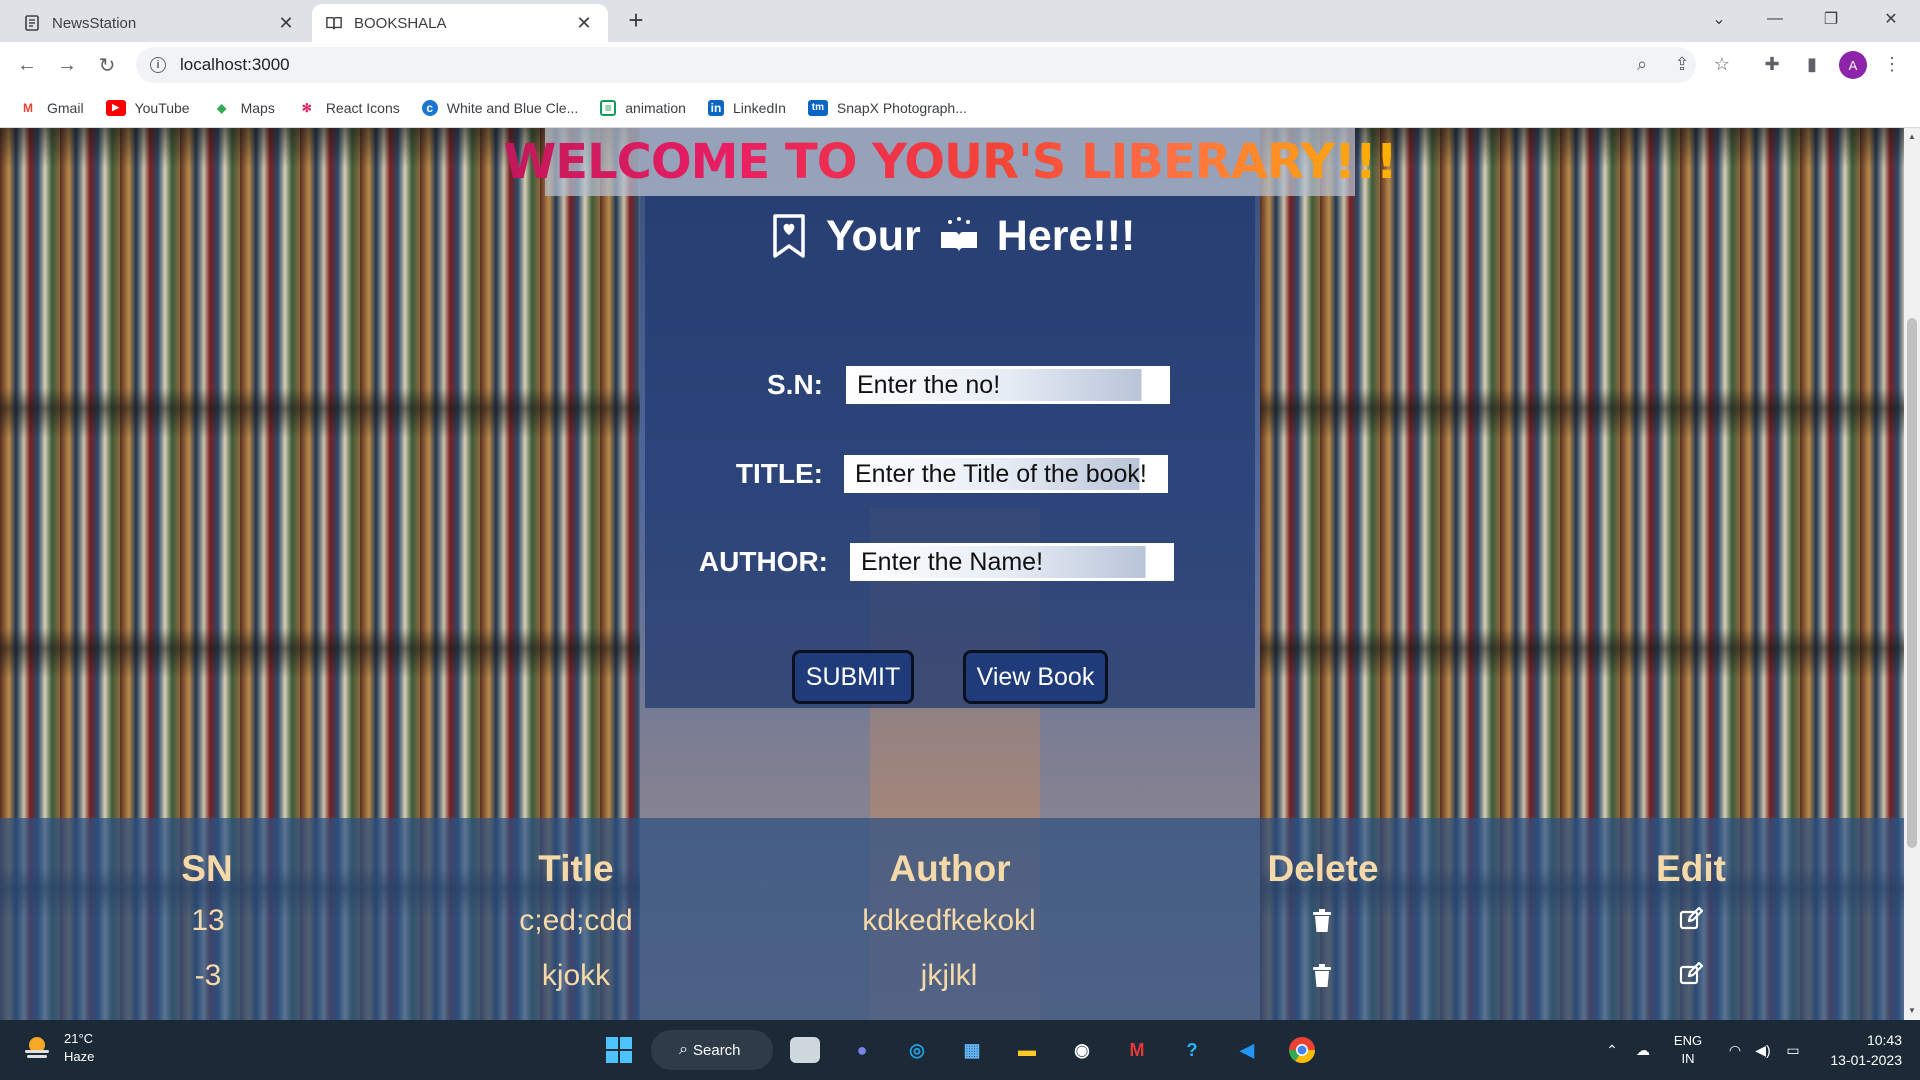  What do you see at coordinates (1857, 1050) in the screenshot?
I see `system-clock: 10:43 13-01-2023` at bounding box center [1857, 1050].